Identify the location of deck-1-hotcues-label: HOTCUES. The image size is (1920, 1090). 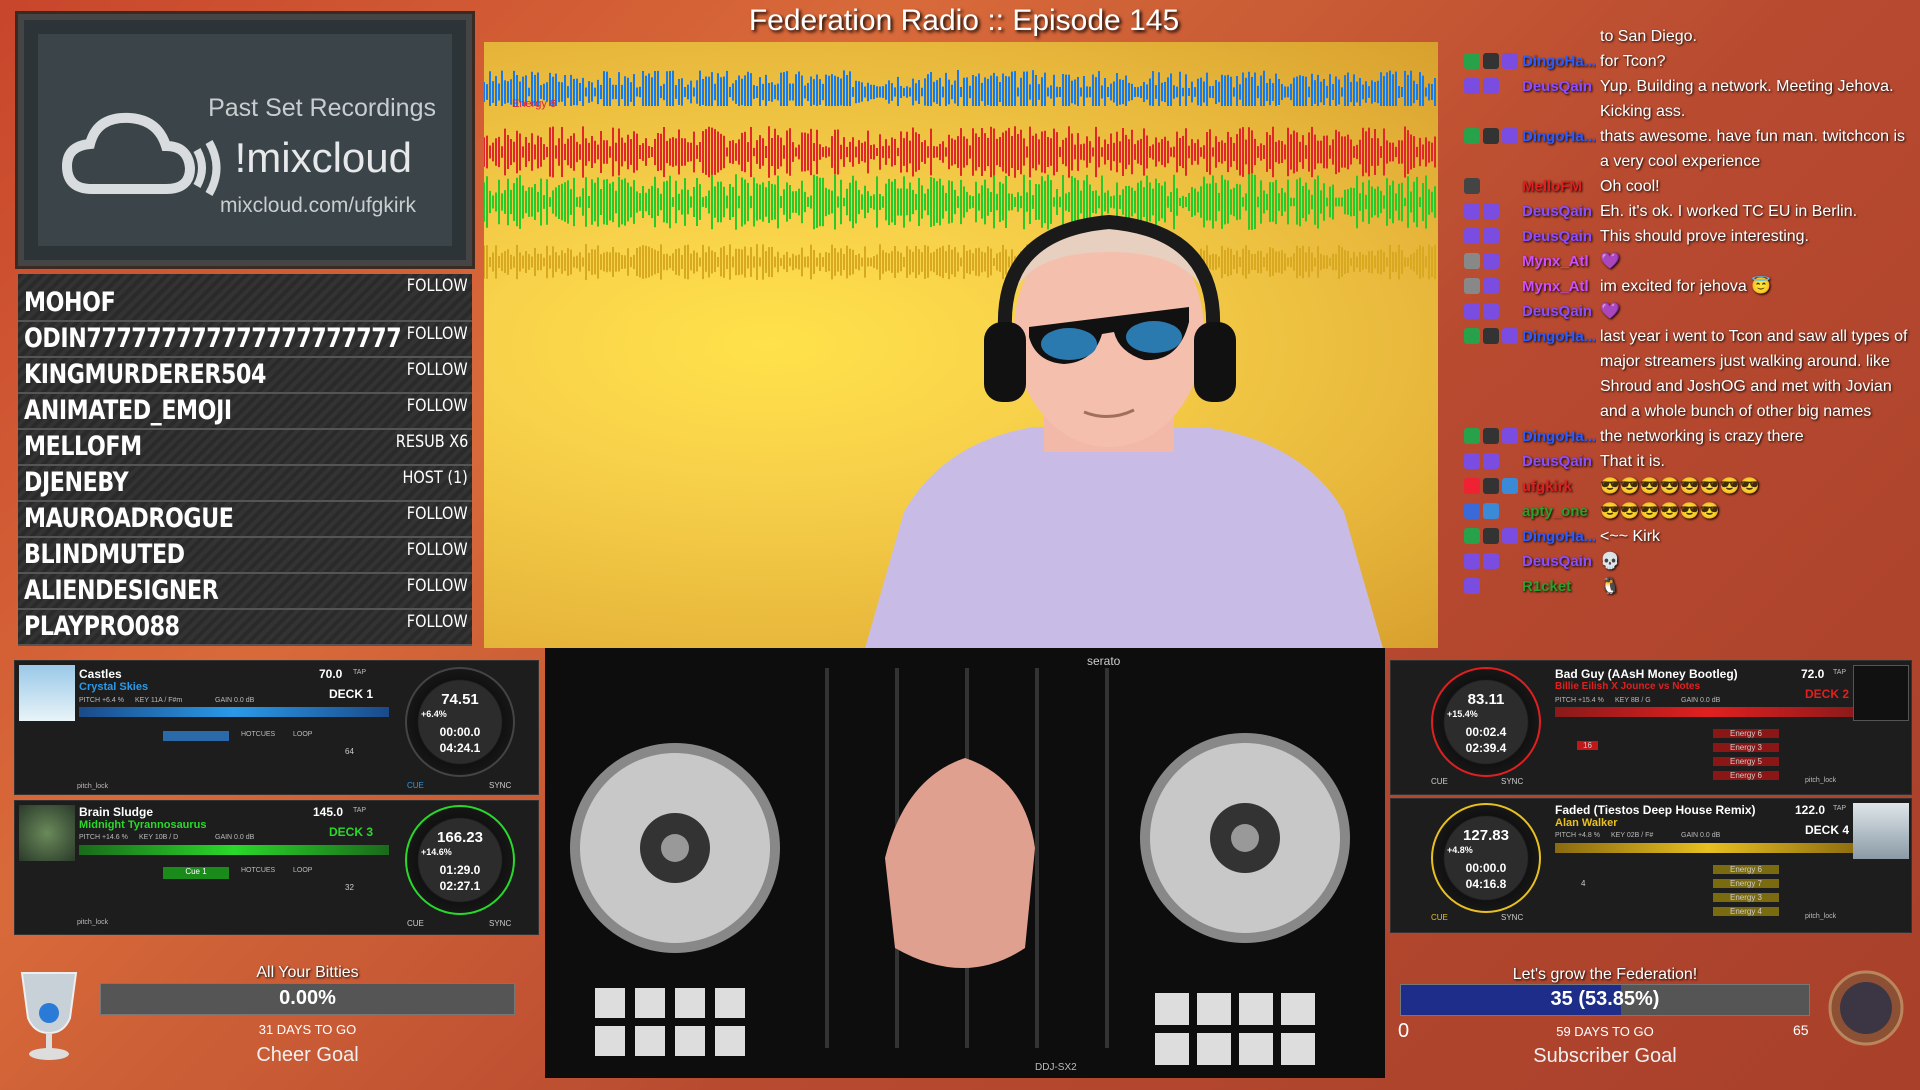
(258, 734).